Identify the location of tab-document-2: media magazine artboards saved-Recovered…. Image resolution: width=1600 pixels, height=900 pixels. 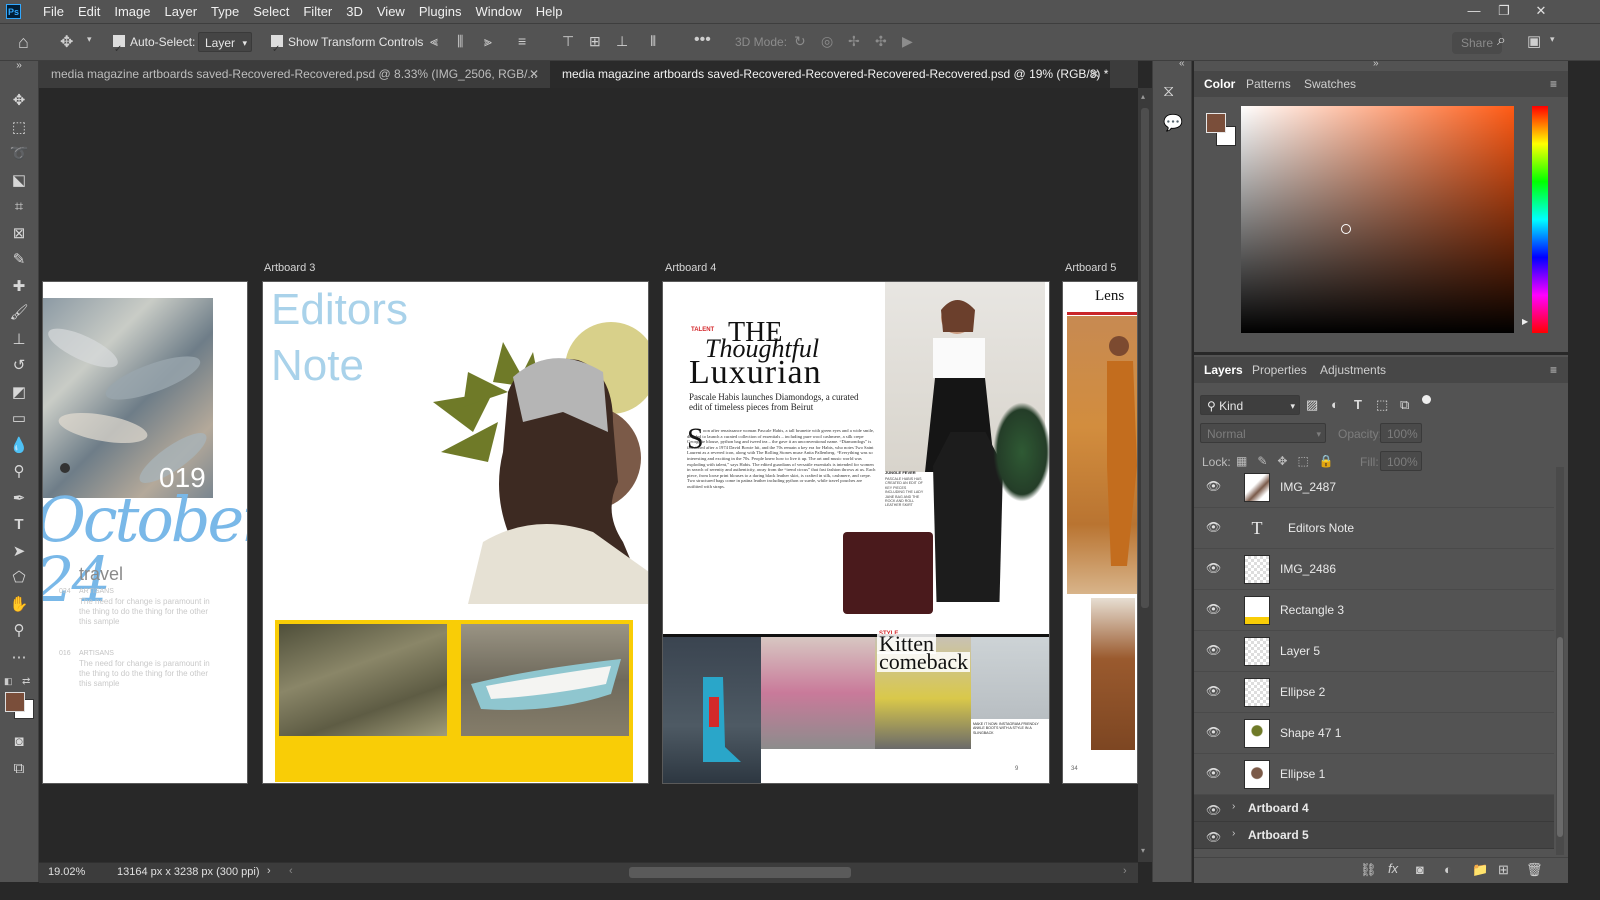
(830, 74).